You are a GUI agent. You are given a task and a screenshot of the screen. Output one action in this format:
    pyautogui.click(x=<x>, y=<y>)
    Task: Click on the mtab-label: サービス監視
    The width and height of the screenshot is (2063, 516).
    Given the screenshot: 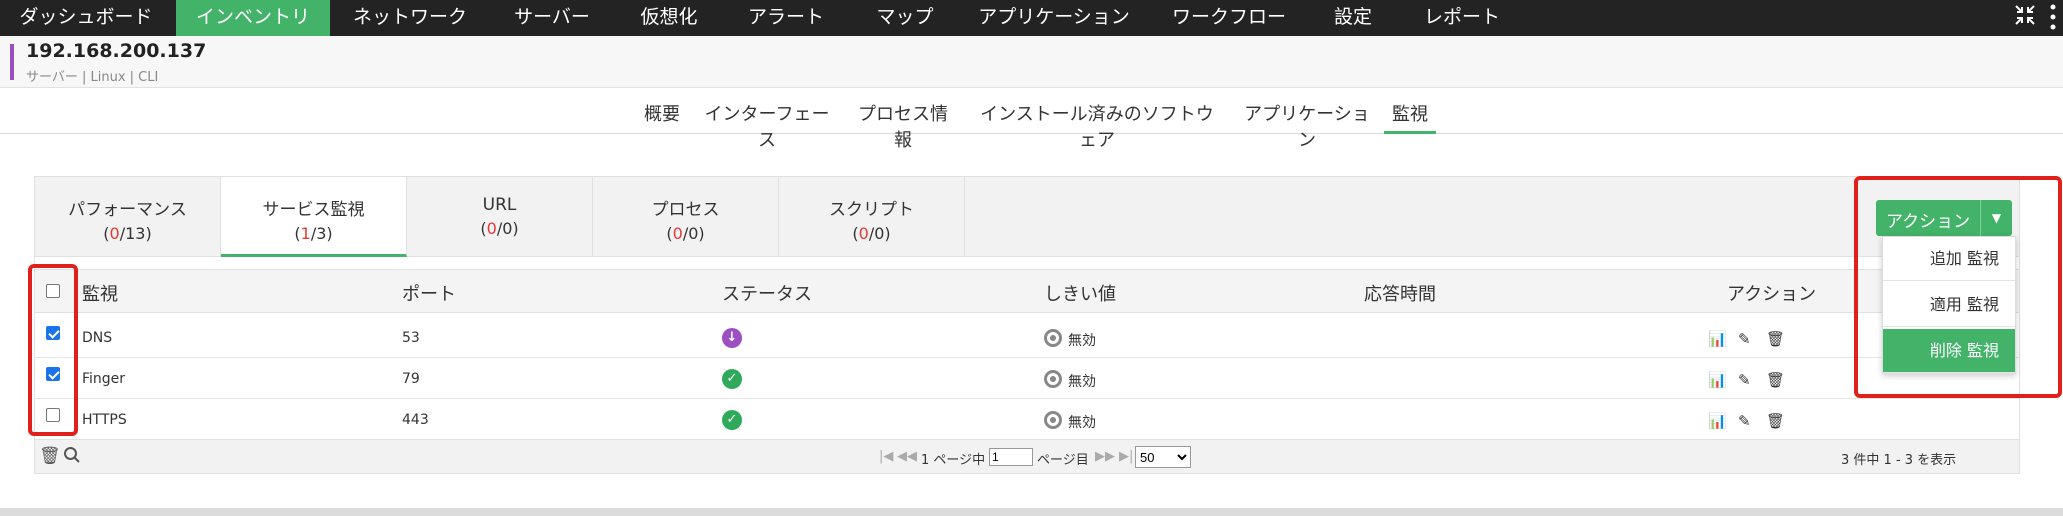 What is the action you would take?
    pyautogui.click(x=313, y=210)
    